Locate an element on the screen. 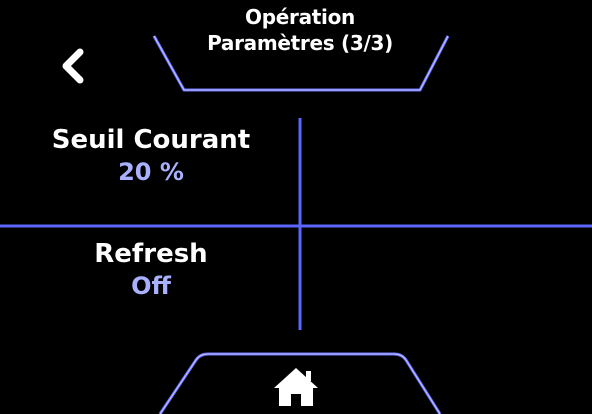 The height and width of the screenshot is (414, 592). setting-refresh: Refresh Off is located at coordinates (151, 281).